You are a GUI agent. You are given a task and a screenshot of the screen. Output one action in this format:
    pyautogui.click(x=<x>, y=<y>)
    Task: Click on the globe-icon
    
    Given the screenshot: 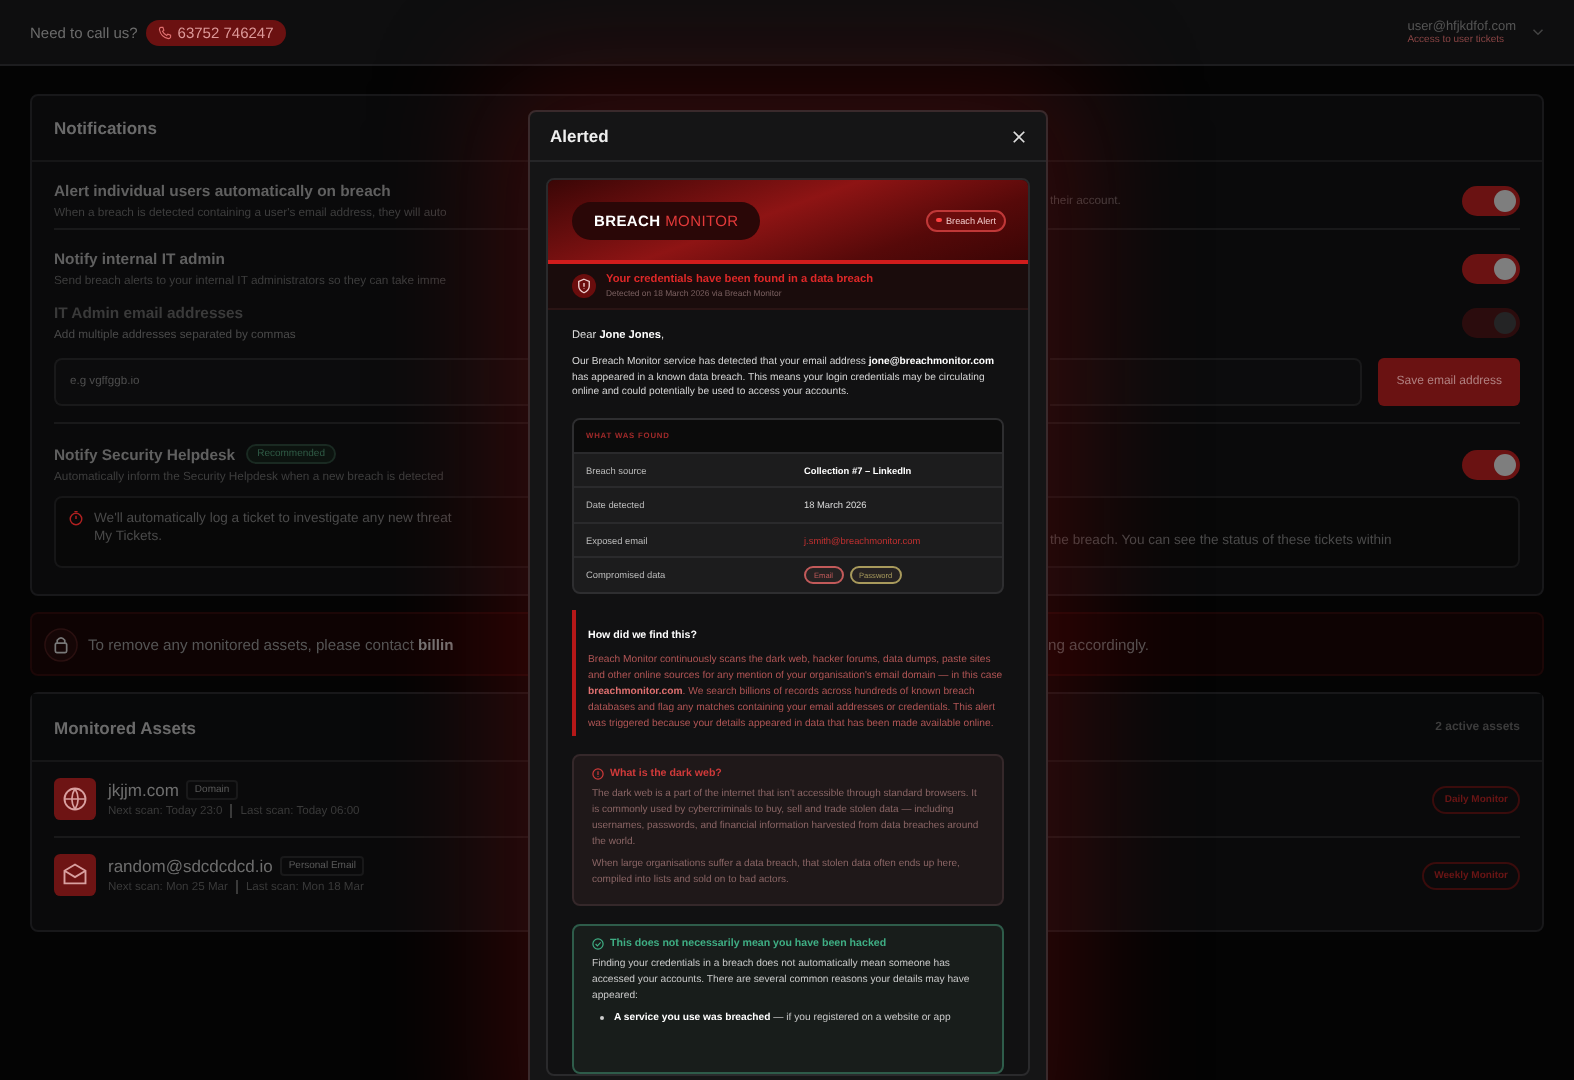 What is the action you would take?
    pyautogui.click(x=75, y=799)
    